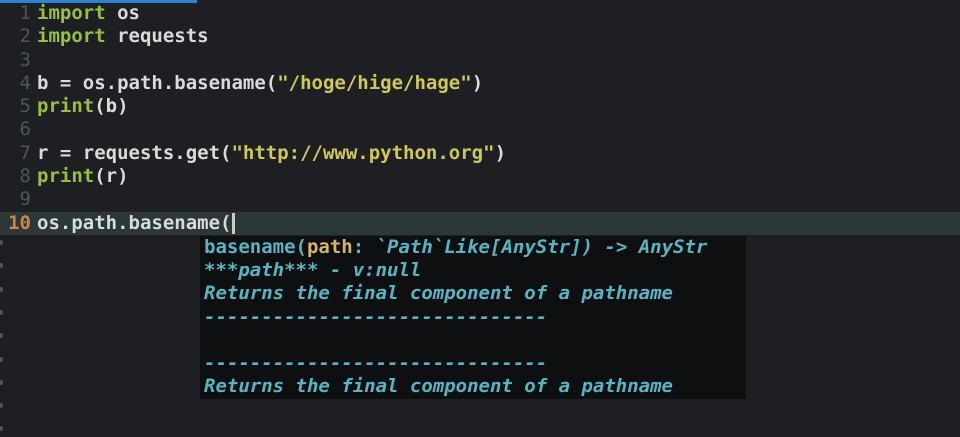 This screenshot has height=437, width=960. What do you see at coordinates (25, 129) in the screenshot?
I see `line-number: 6` at bounding box center [25, 129].